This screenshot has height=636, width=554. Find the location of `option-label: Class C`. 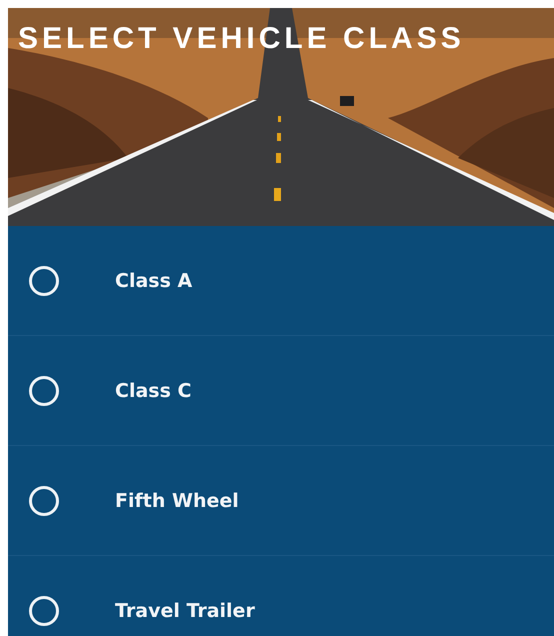

option-label: Class C is located at coordinates (153, 391).